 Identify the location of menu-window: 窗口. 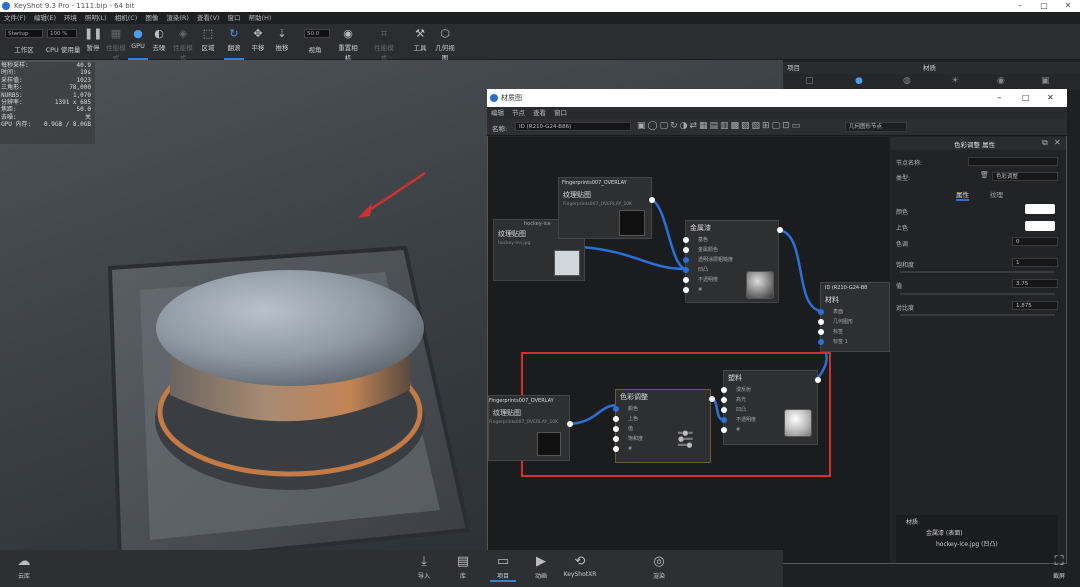
(233, 18).